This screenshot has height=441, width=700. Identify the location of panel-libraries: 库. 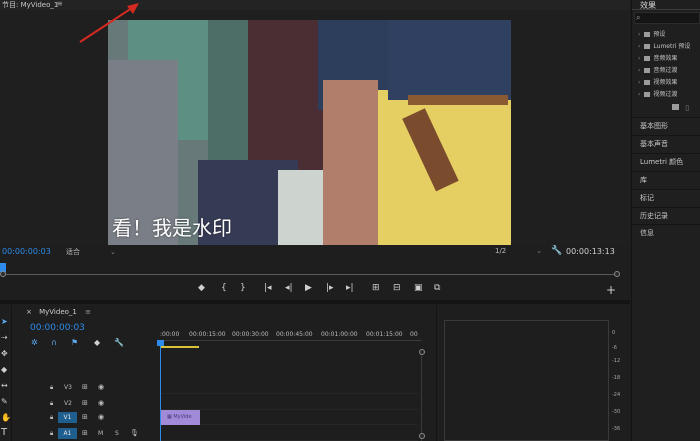
(666, 179).